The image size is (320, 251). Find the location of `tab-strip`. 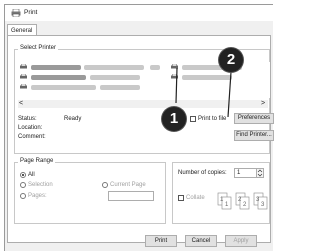

tab-strip is located at coordinates (139, 28).